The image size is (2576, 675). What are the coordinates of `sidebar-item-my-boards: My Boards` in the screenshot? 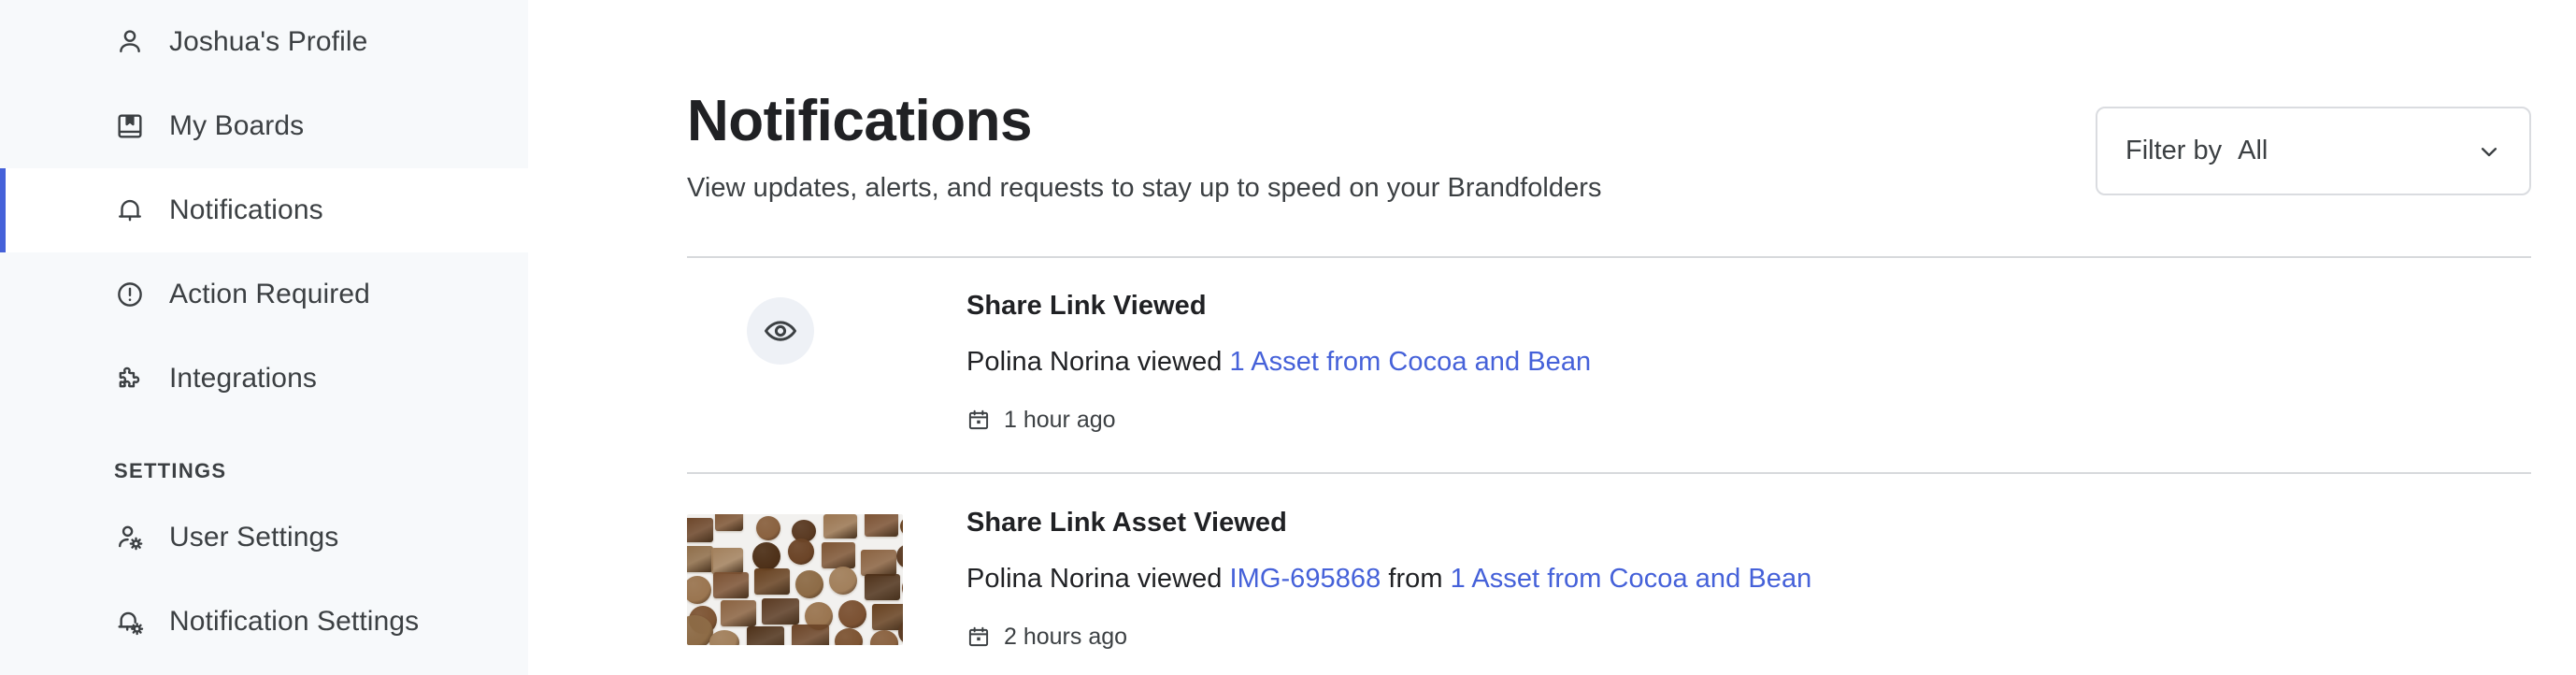 It's located at (264, 126).